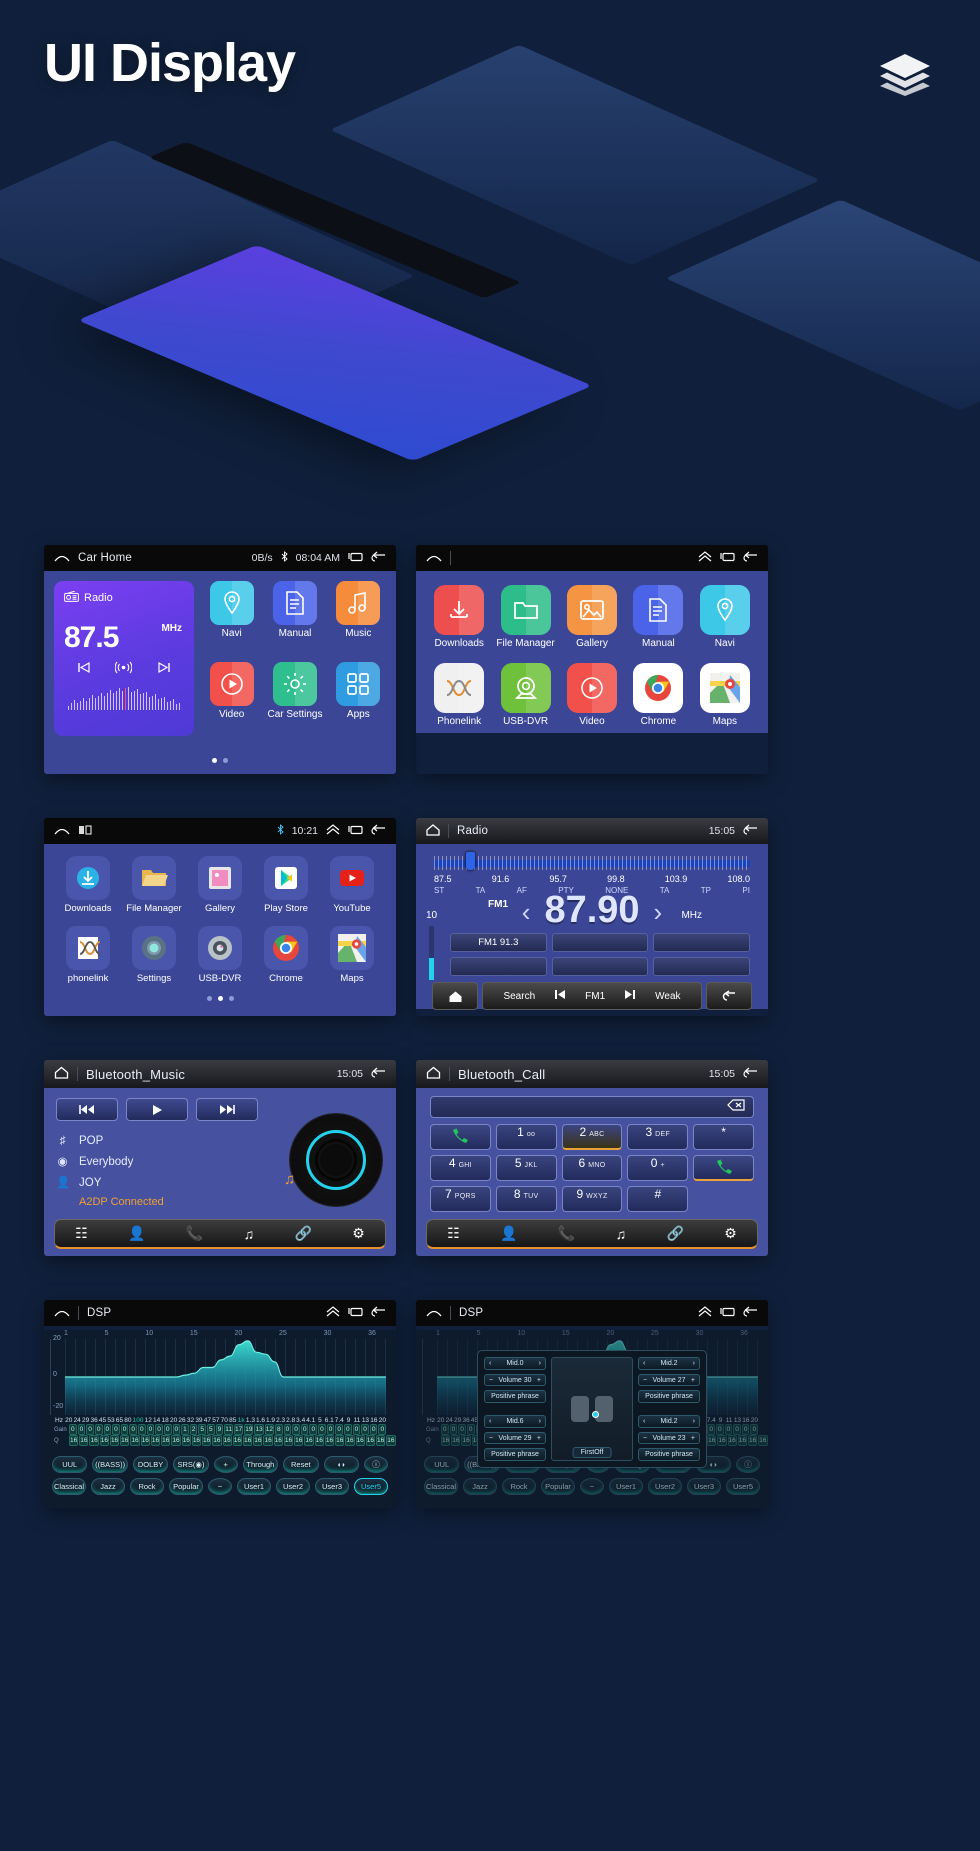 This screenshot has width=980, height=1851. I want to click on gain-cell: 13, so click(259, 1429).